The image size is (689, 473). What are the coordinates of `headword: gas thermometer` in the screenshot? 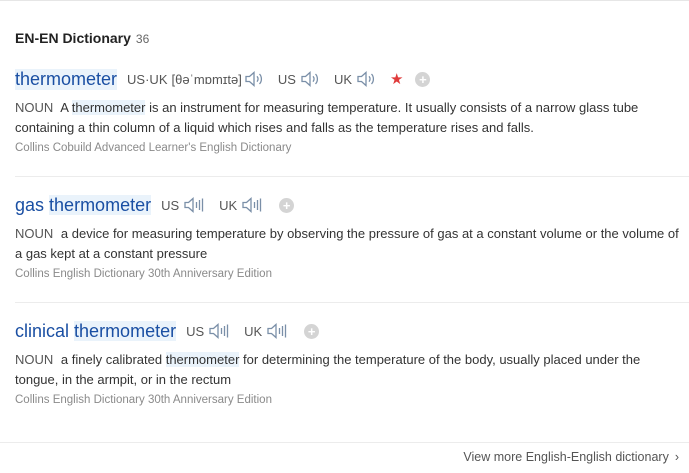 It's located at (83, 205).